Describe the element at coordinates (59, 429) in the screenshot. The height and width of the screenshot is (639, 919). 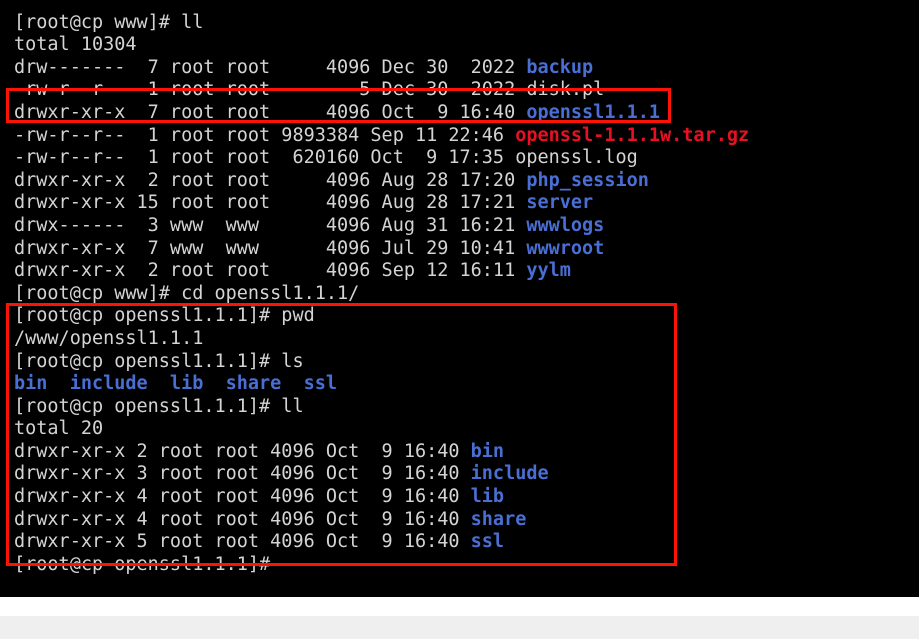
I see `terminal-line-text: total 20` at that location.